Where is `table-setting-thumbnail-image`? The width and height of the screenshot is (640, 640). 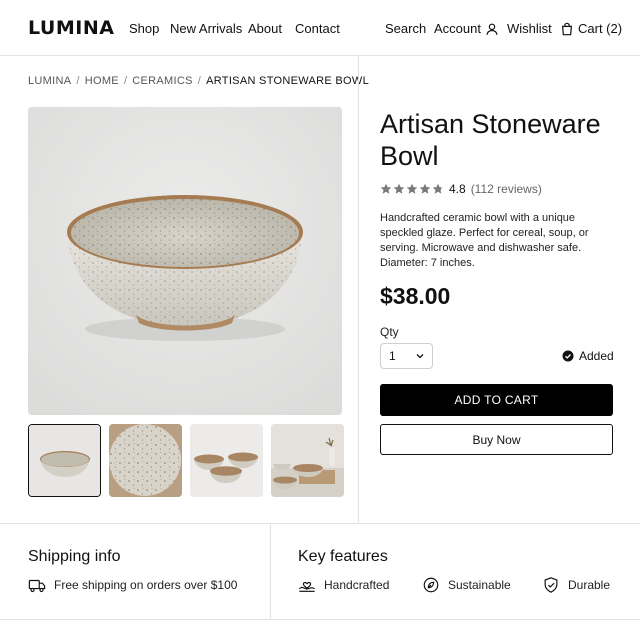
table-setting-thumbnail-image is located at coordinates (307, 460).